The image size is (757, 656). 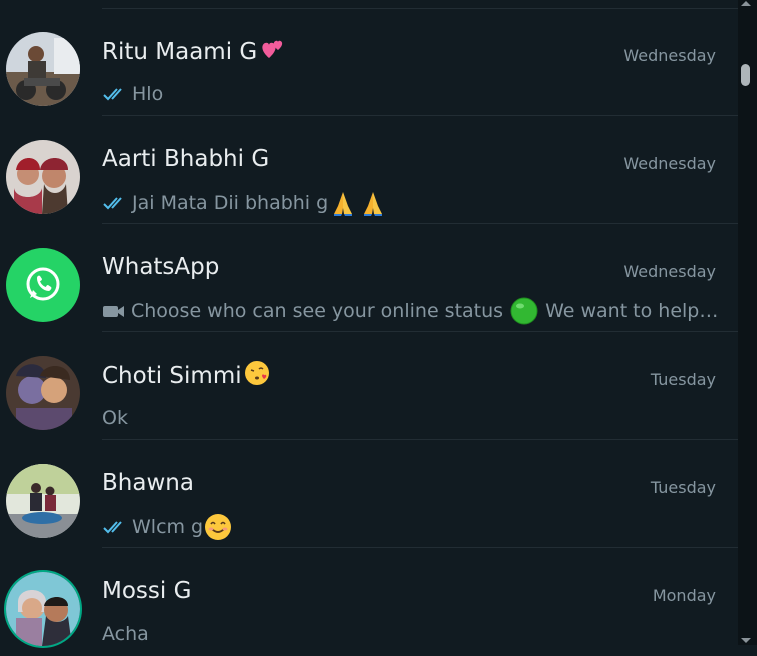 I want to click on chat-name: Ritu Maami G, so click(x=194, y=51).